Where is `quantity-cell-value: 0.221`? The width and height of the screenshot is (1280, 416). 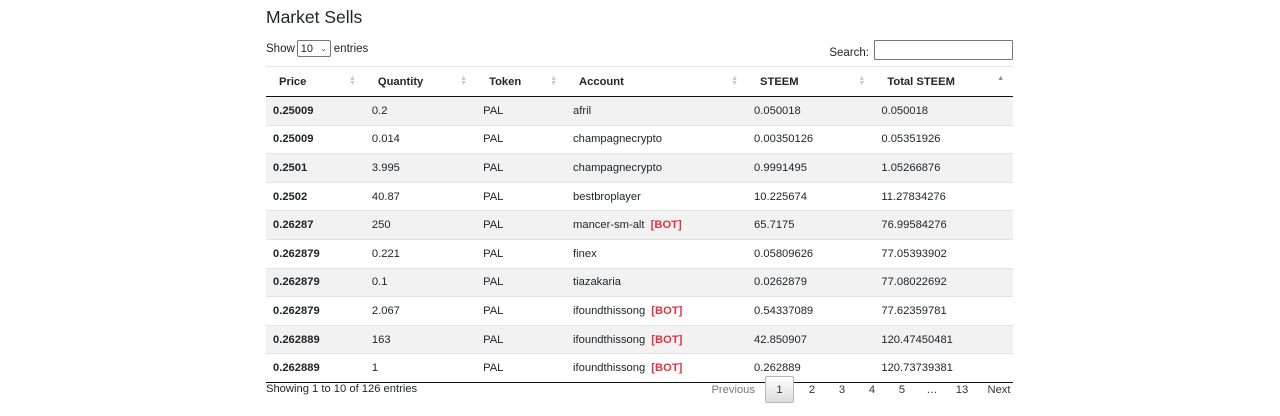 quantity-cell-value: 0.221 is located at coordinates (385, 253).